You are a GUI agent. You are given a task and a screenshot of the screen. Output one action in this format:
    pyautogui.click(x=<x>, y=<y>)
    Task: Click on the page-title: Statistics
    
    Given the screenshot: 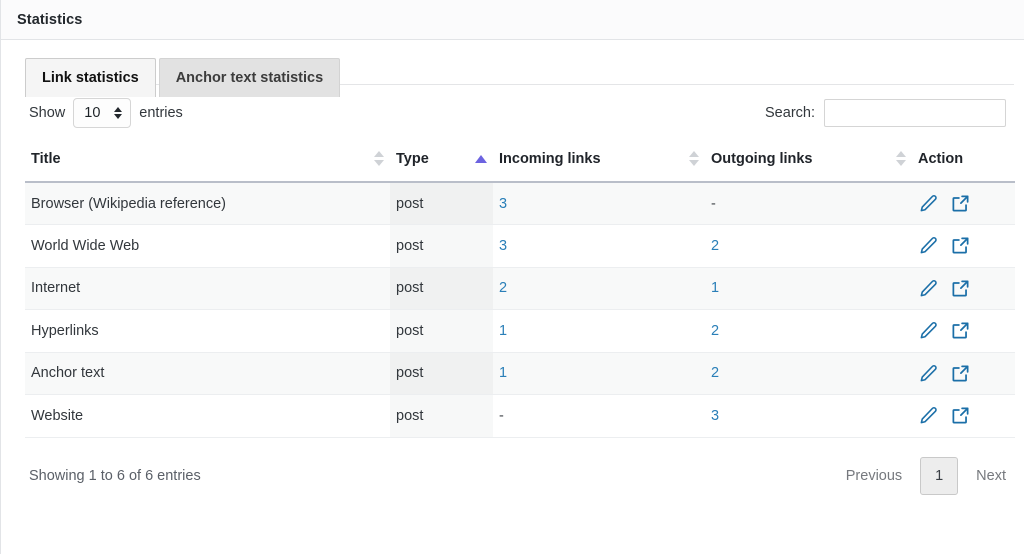 What is the action you would take?
    pyautogui.click(x=50, y=19)
    